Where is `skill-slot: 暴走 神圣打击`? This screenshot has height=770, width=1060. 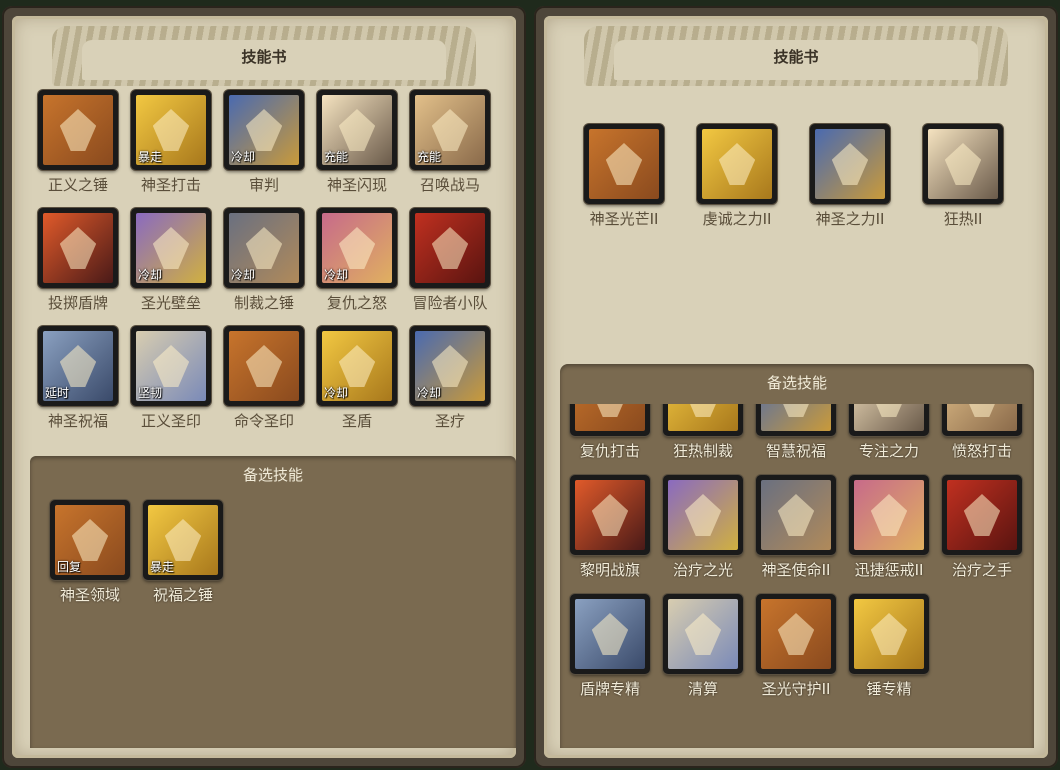 skill-slot: 暴走 神圣打击 is located at coordinates (173, 149).